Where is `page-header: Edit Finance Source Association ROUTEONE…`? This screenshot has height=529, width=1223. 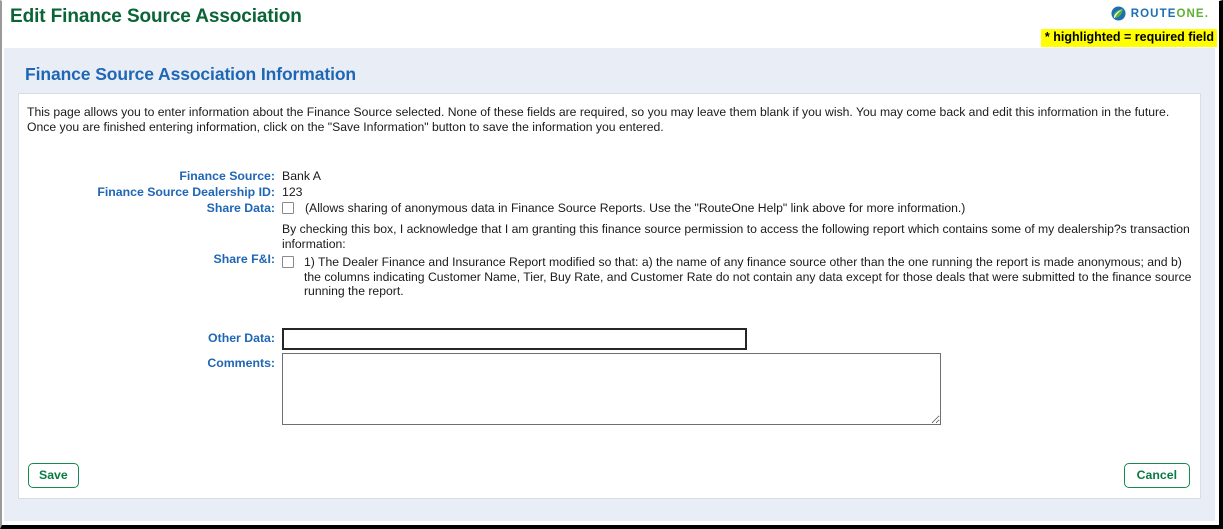
page-header: Edit Finance Source Association ROUTEONE… is located at coordinates (610, 24).